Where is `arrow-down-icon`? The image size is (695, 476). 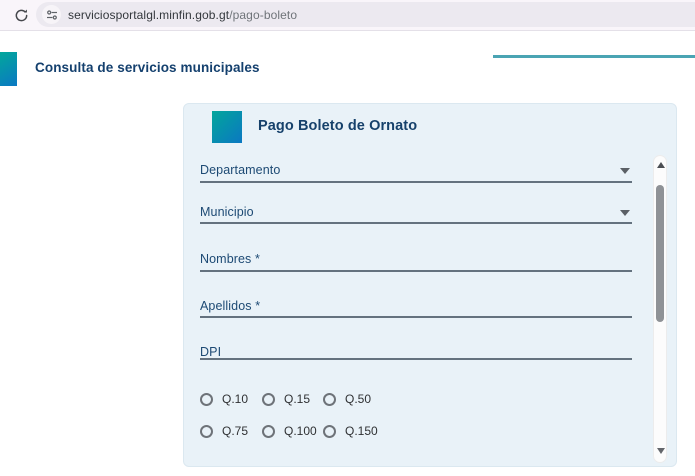 arrow-down-icon is located at coordinates (661, 451).